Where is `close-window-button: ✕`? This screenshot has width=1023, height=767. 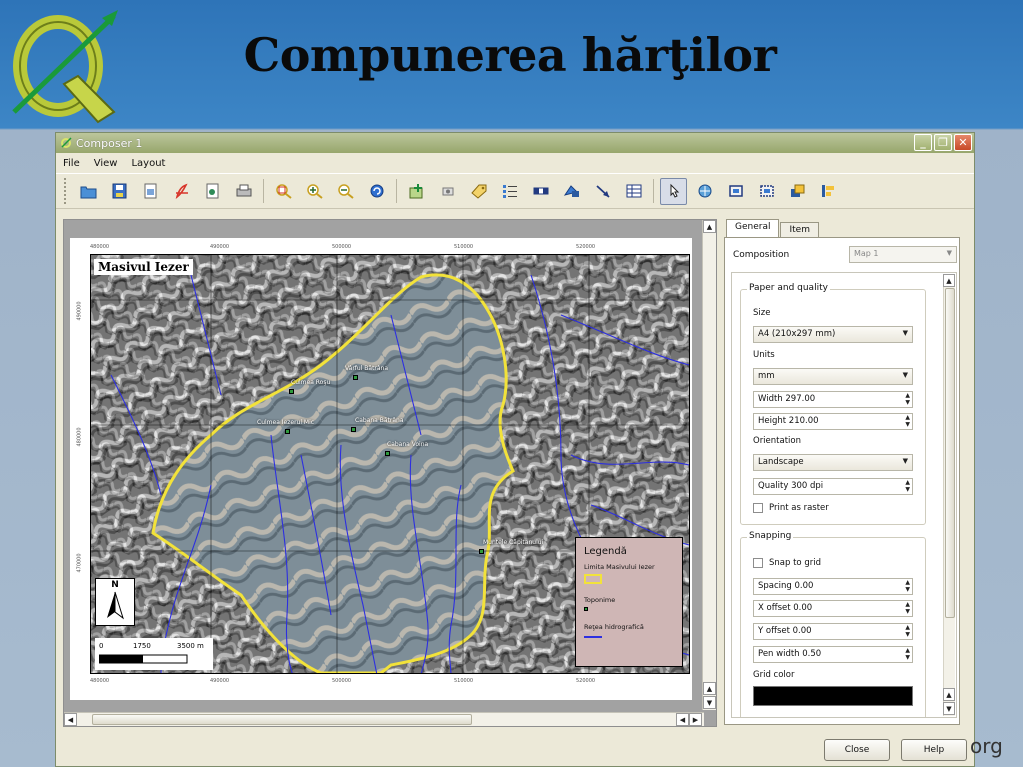
close-window-button: ✕ is located at coordinates (963, 142).